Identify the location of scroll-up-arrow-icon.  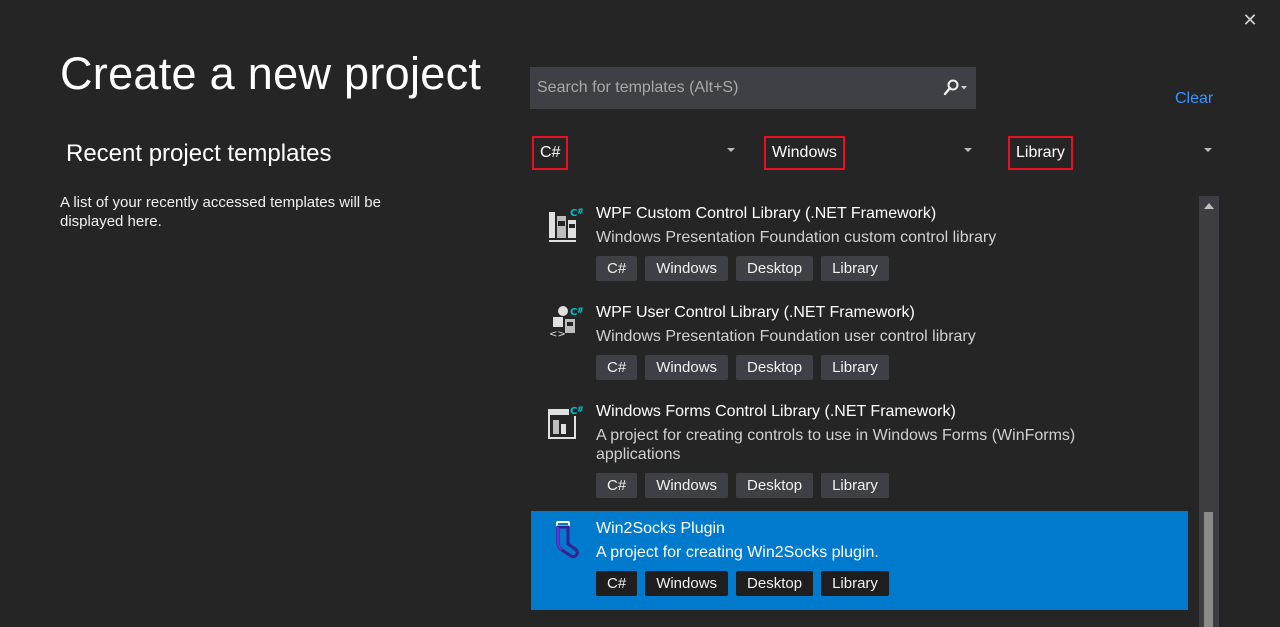
(1209, 206).